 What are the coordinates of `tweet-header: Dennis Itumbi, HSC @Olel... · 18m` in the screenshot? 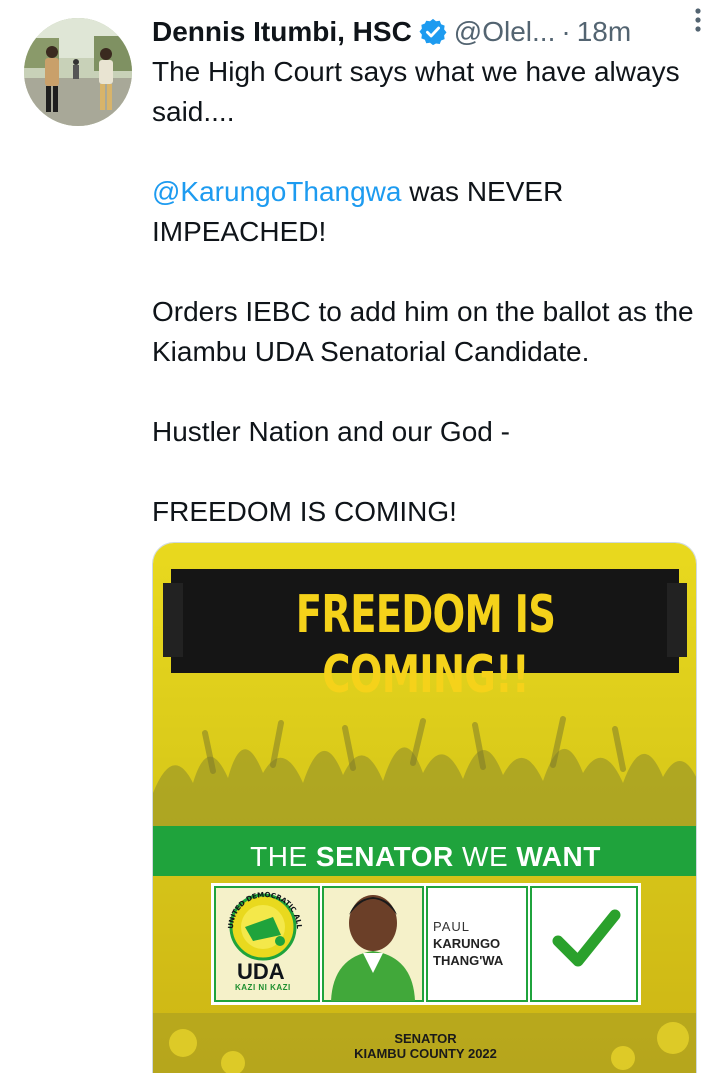 It's located at (427, 32).